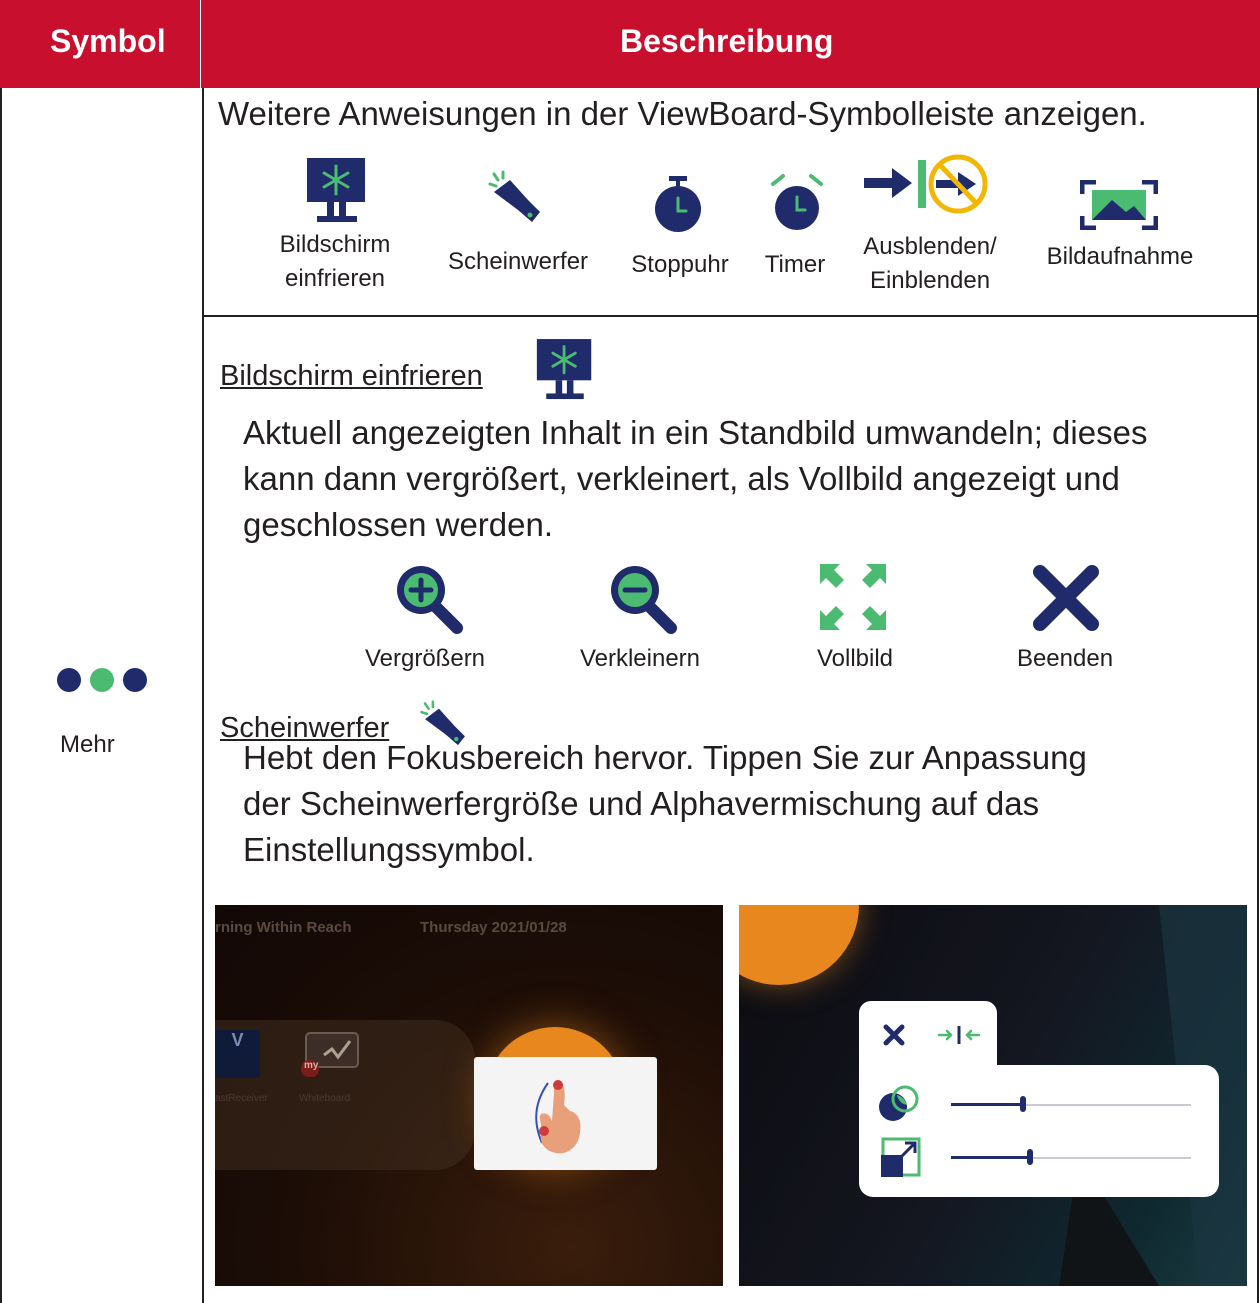  Describe the element at coordinates (901, 1157) in the screenshot. I see `size-icon` at that location.